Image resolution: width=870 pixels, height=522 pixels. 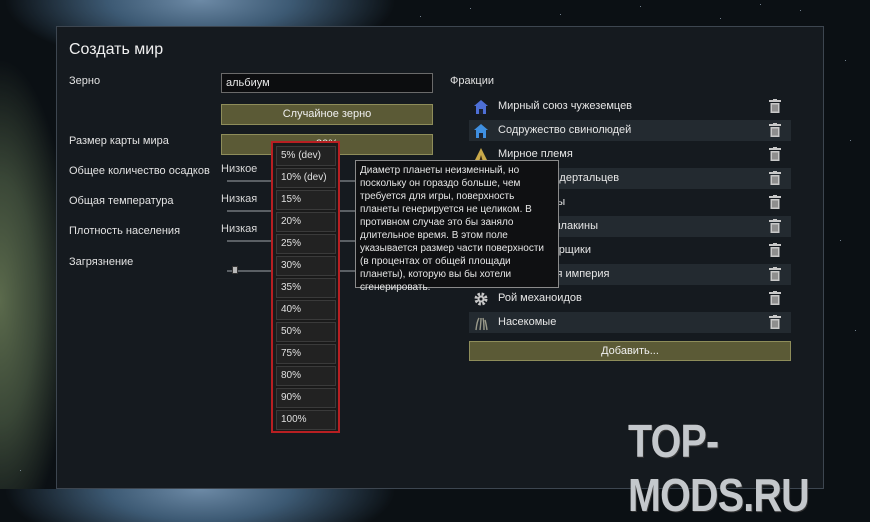 I want to click on rainfall-value: Низкое, so click(x=239, y=169).